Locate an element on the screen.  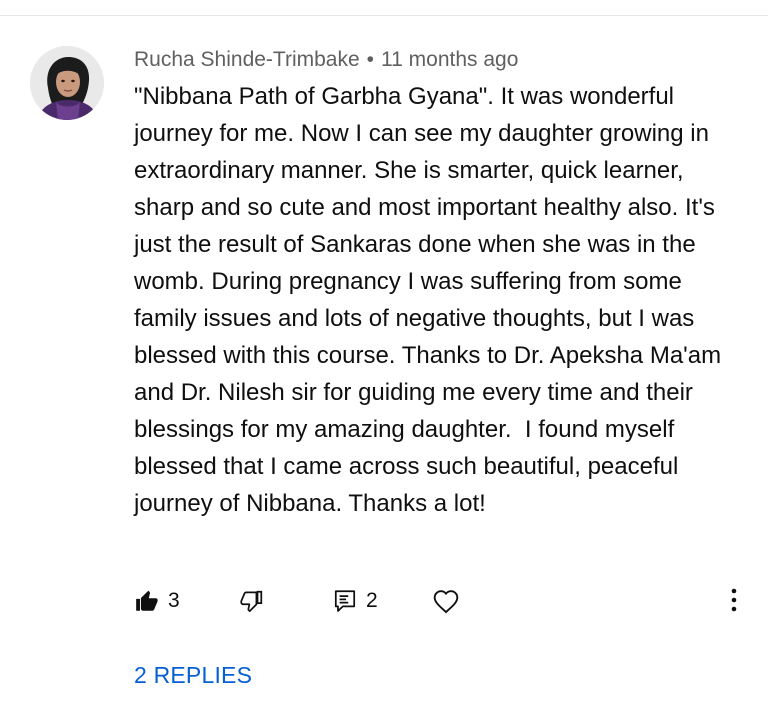
like-button: 3 is located at coordinates (157, 601).